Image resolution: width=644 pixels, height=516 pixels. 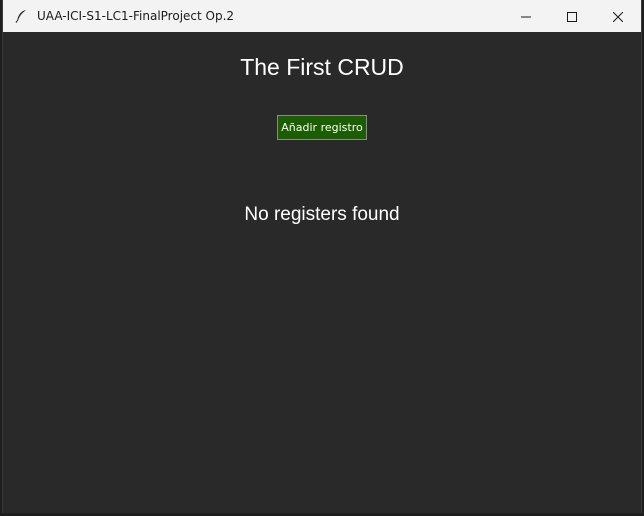 What do you see at coordinates (322, 214) in the screenshot?
I see `empty-state-message: No registers found` at bounding box center [322, 214].